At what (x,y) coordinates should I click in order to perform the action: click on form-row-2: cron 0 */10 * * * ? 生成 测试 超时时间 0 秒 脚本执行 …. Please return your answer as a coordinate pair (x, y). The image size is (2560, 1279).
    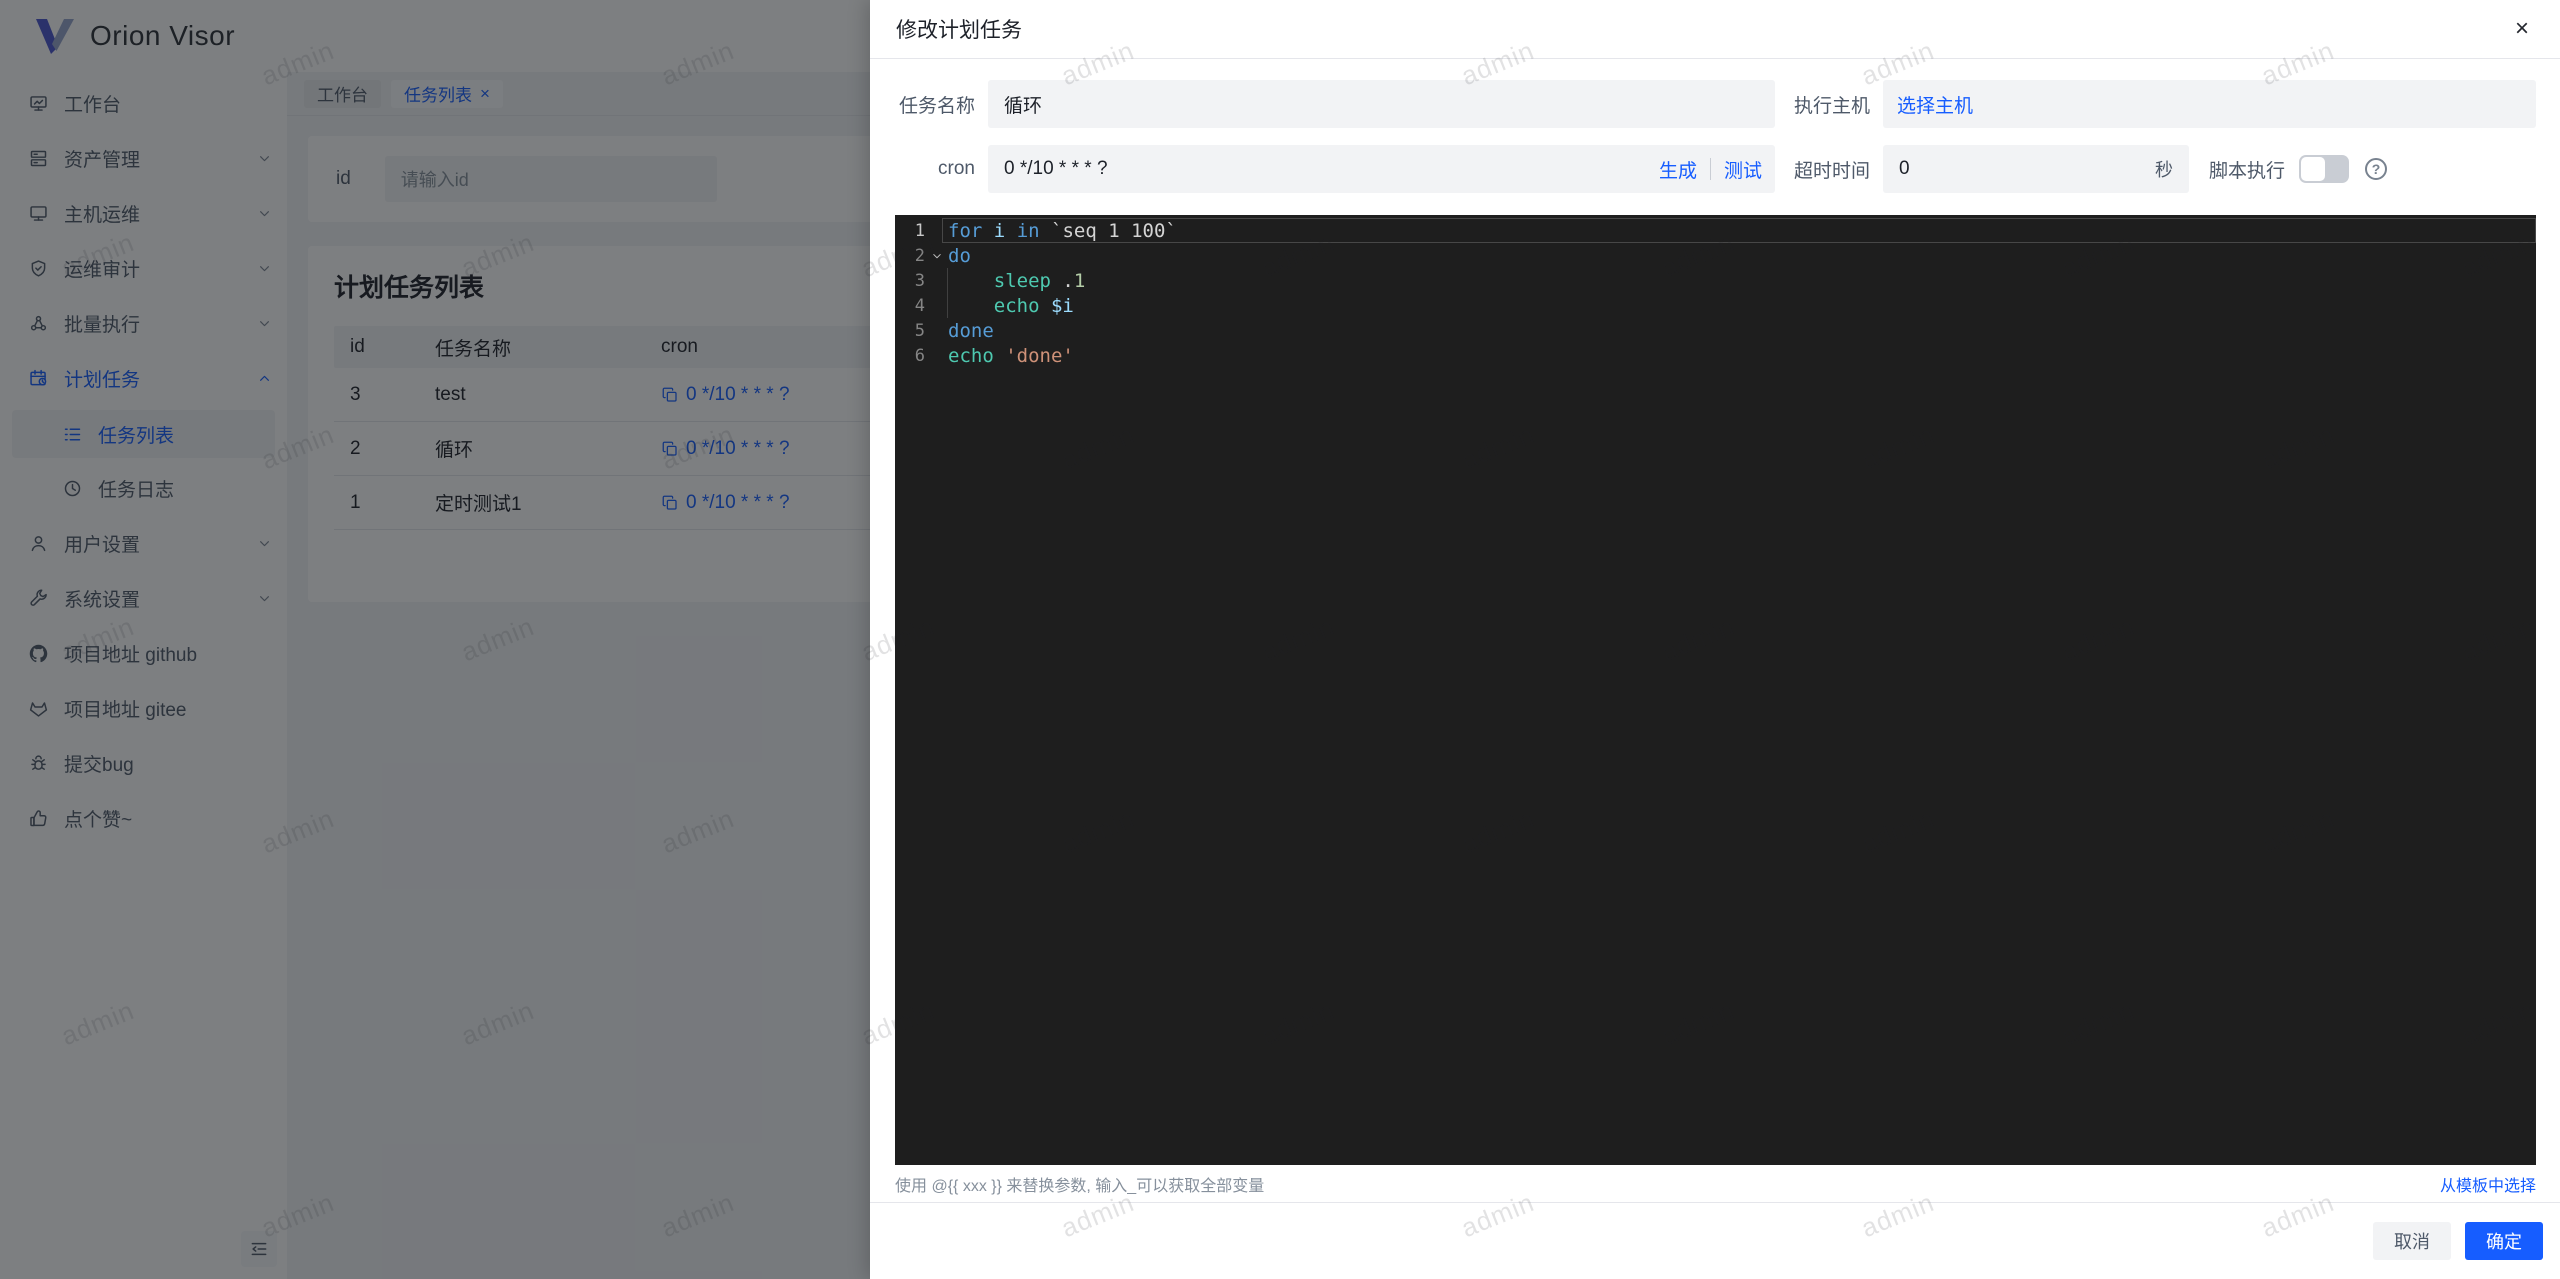
    Looking at the image, I should click on (1715, 169).